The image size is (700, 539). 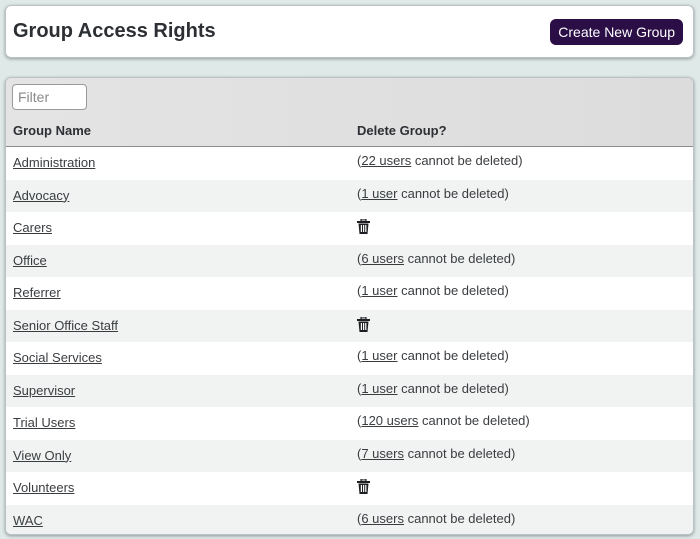 I want to click on group-name-cell: View Only, so click(x=42, y=455).